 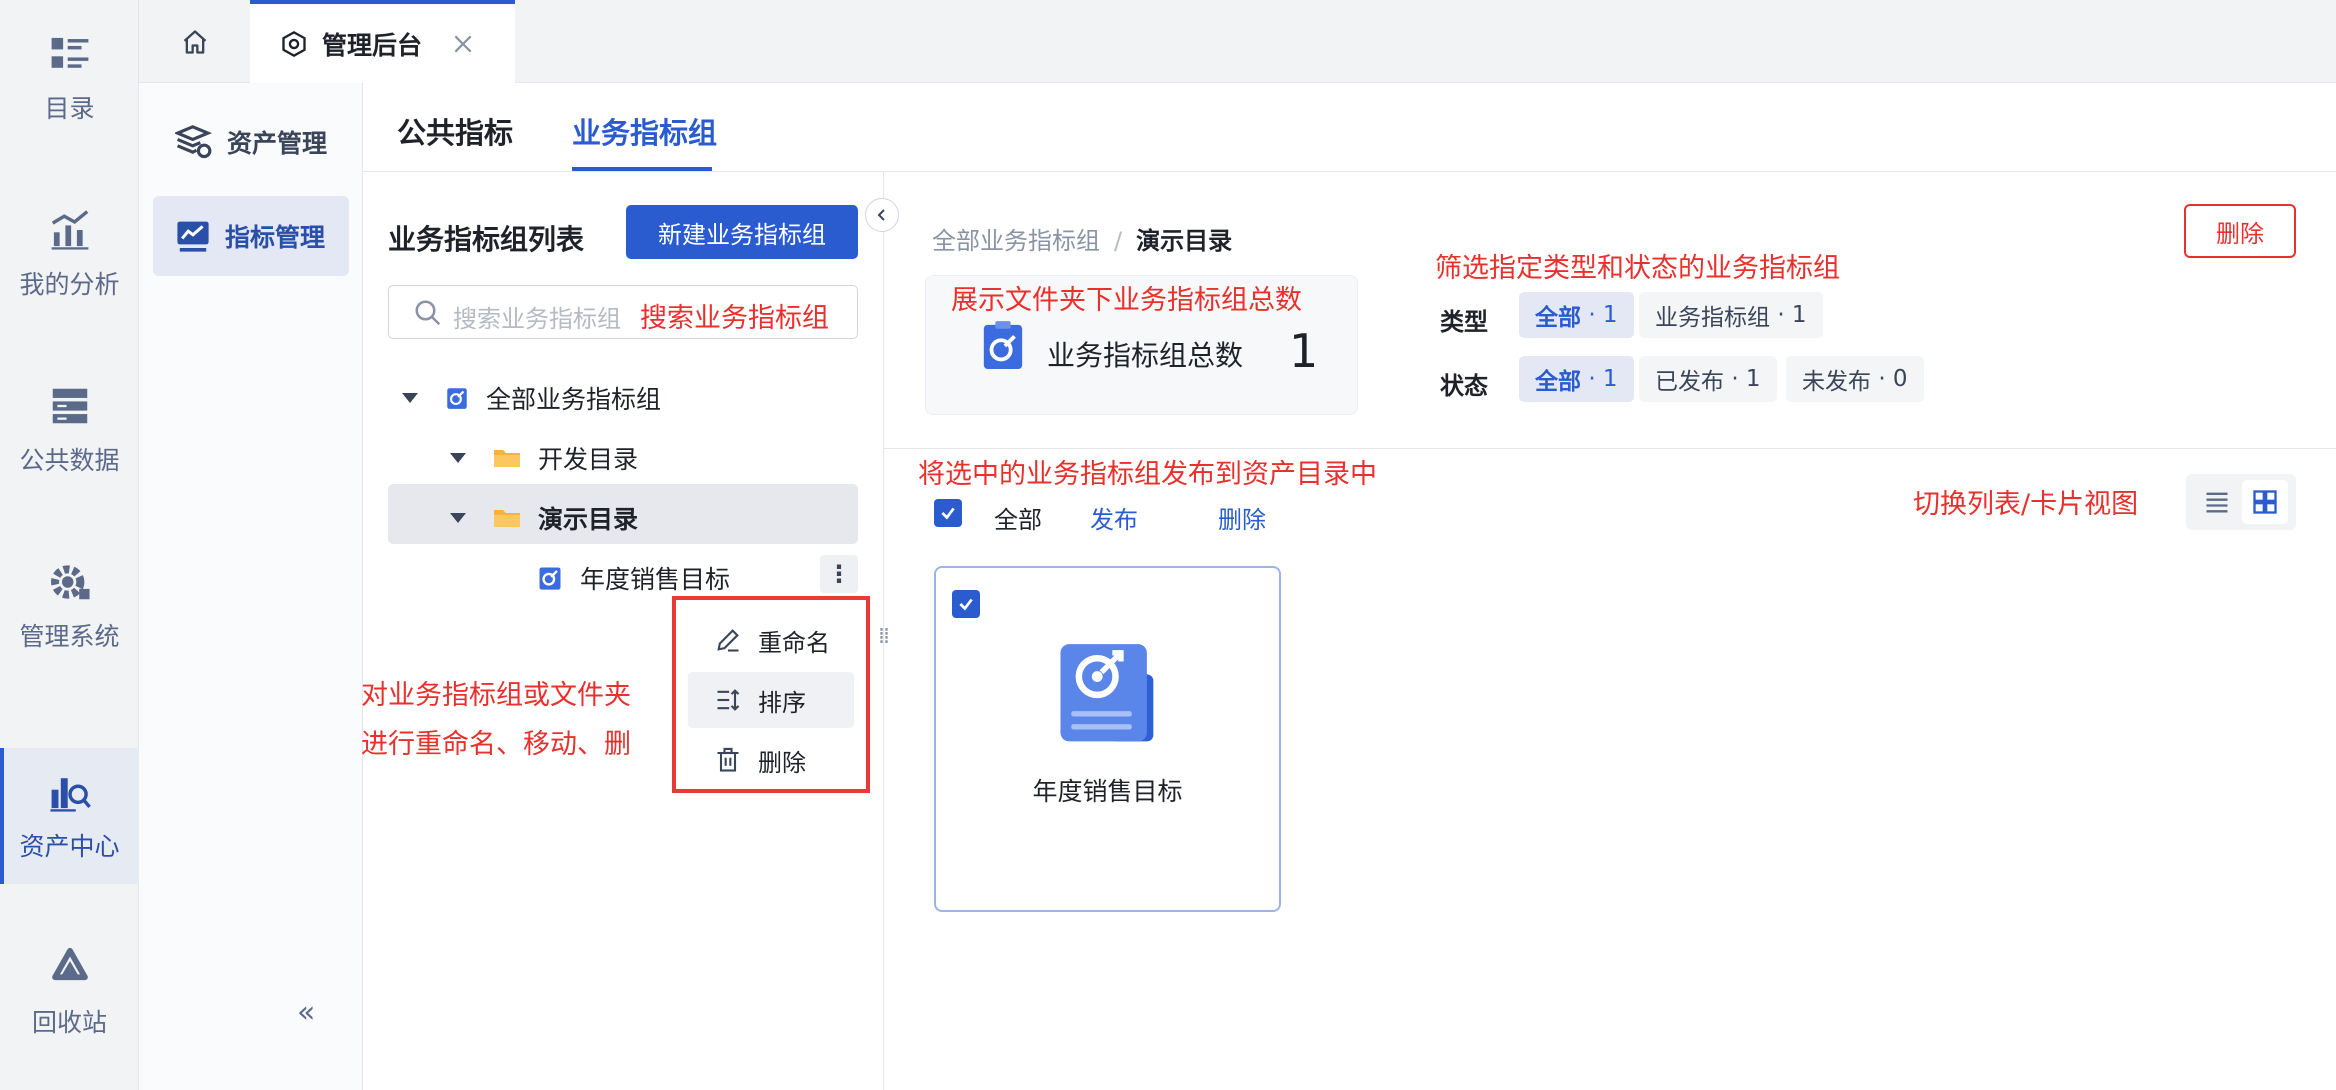 I want to click on chevron-left-icon, so click(x=881, y=215).